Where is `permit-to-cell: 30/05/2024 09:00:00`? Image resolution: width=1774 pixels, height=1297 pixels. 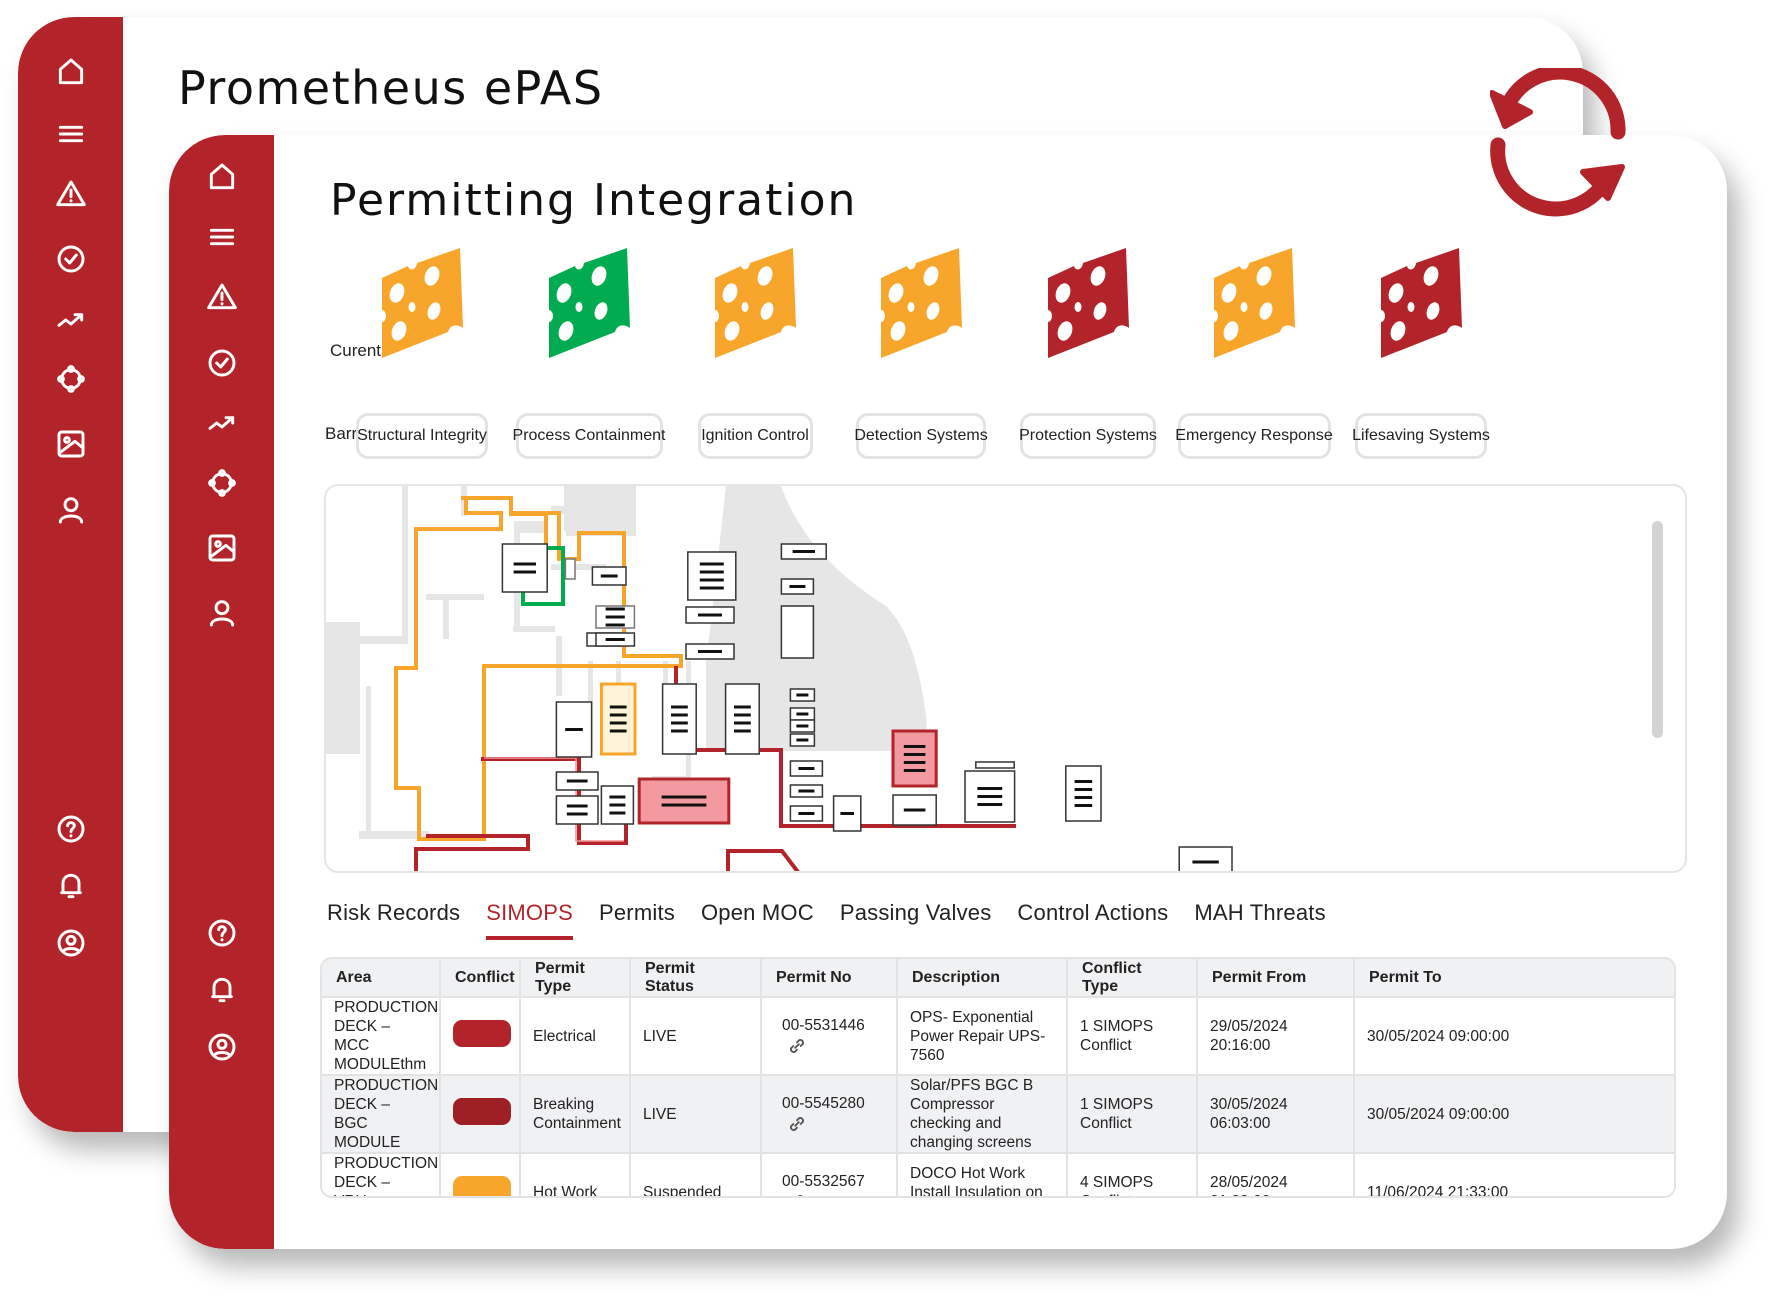 permit-to-cell: 30/05/2024 09:00:00 is located at coordinates (1514, 1114).